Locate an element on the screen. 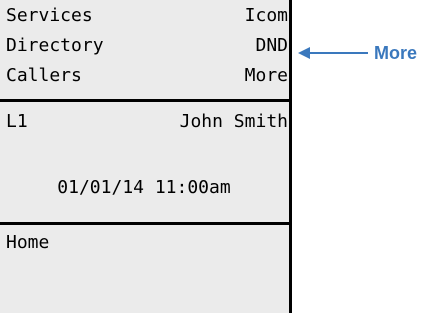 The height and width of the screenshot is (313, 432). line-key-label: L1 is located at coordinates (17, 122).